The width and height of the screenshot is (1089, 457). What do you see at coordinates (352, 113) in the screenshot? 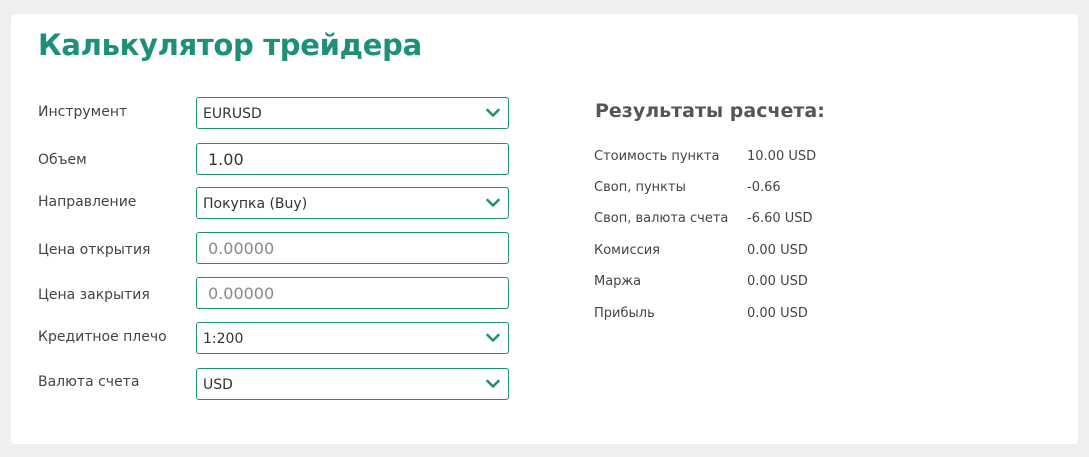
I see `instrument-select: EURUSD` at bounding box center [352, 113].